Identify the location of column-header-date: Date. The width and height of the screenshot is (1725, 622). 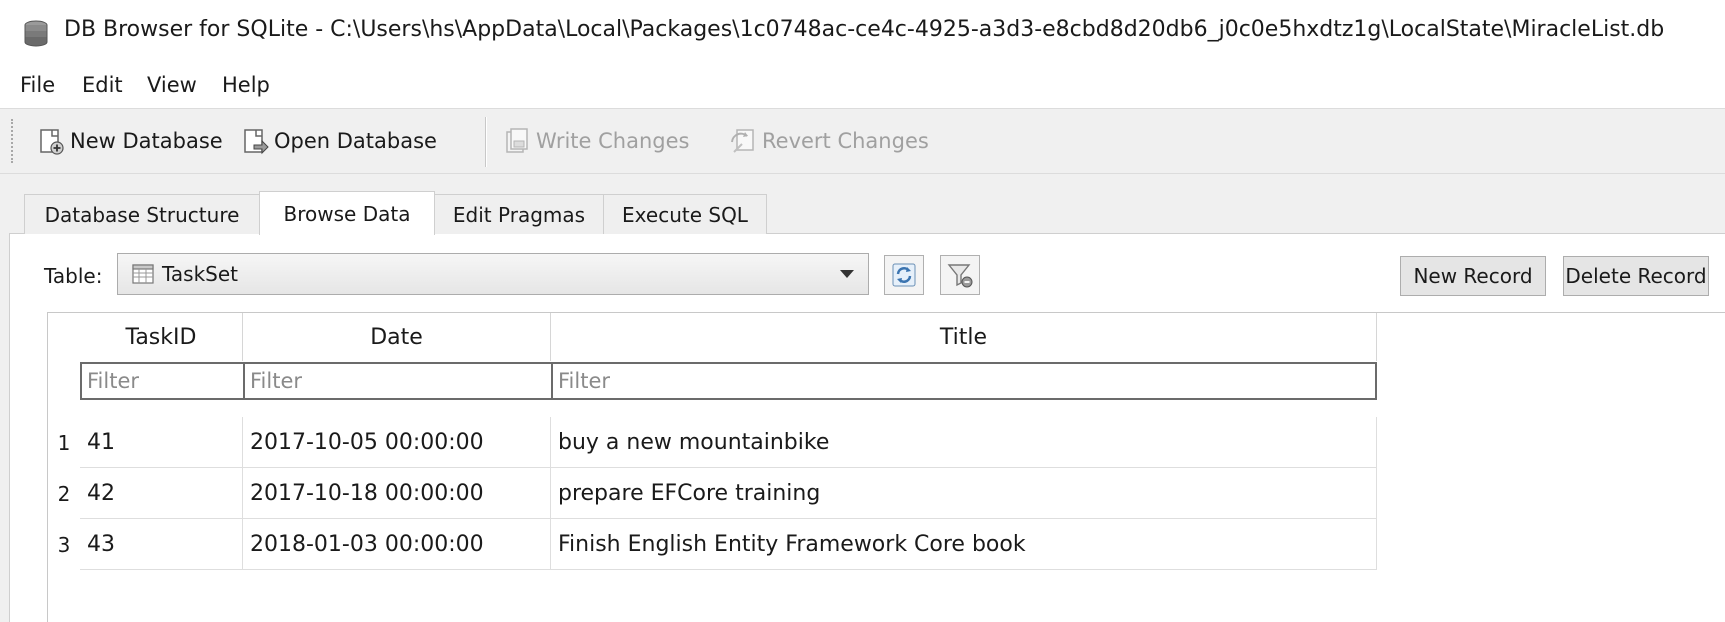
(397, 337).